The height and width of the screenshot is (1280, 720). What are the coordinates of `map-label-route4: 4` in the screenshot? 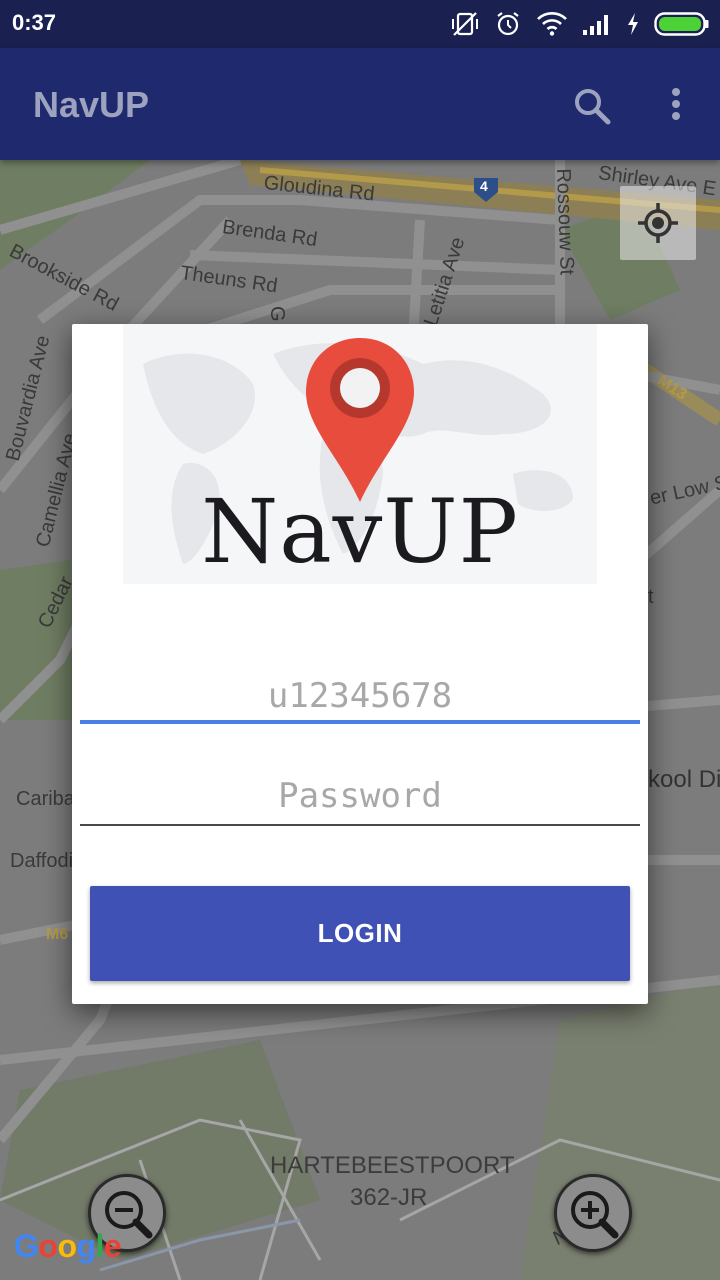 It's located at (484, 186).